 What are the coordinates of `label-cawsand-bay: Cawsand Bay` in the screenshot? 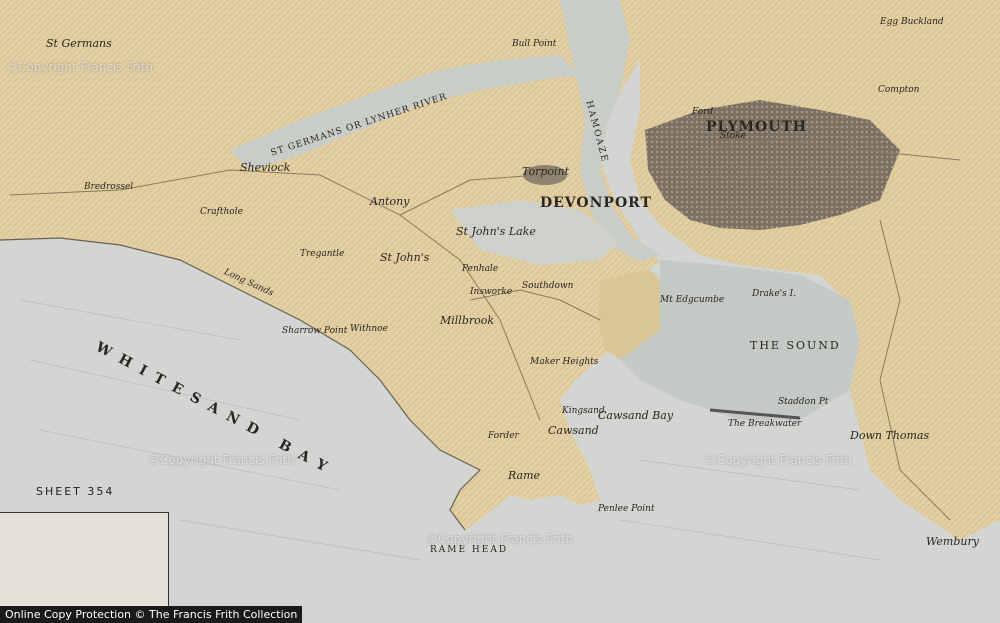 It's located at (636, 415).